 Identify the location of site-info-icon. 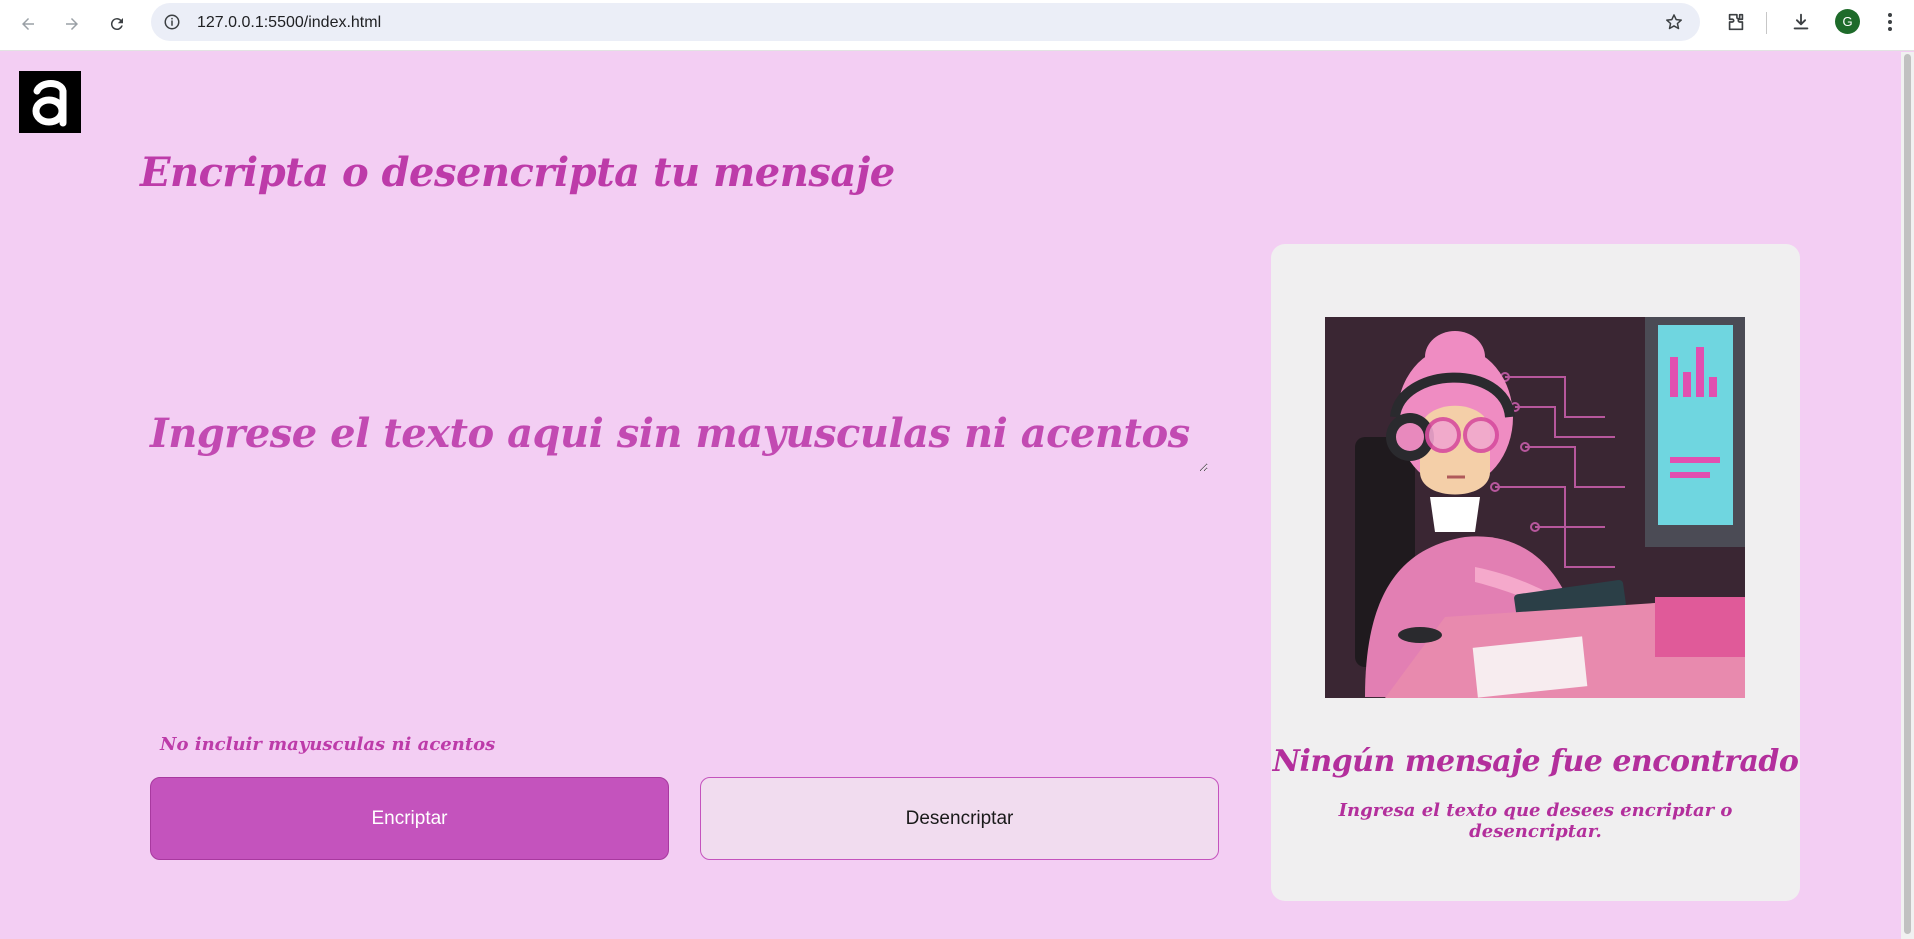
(172, 22).